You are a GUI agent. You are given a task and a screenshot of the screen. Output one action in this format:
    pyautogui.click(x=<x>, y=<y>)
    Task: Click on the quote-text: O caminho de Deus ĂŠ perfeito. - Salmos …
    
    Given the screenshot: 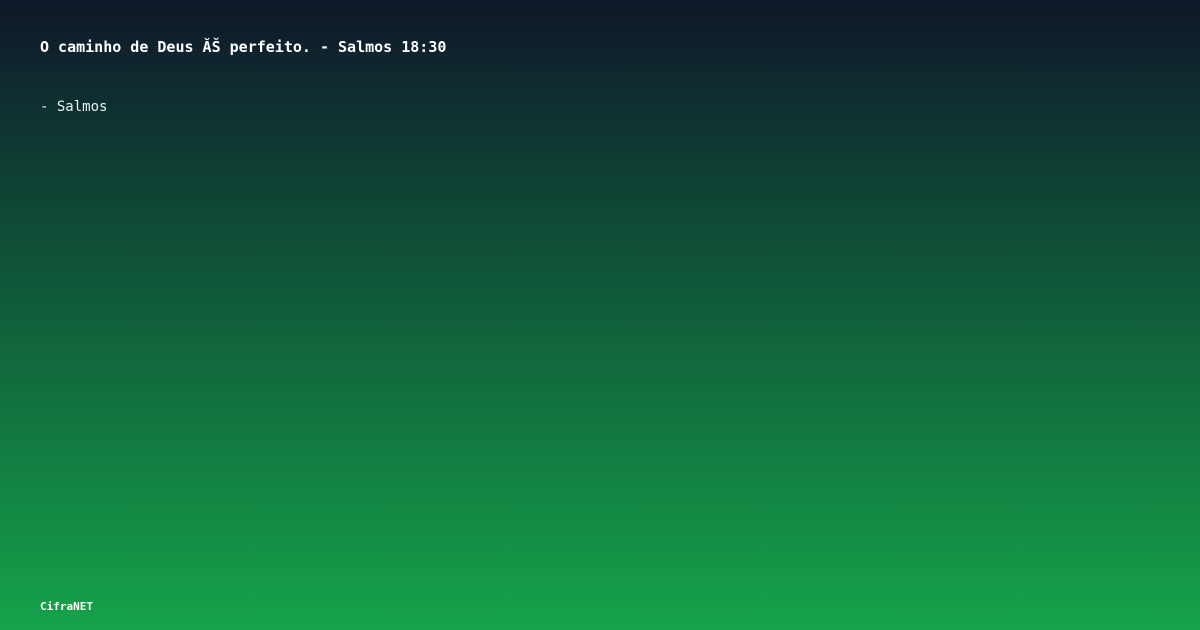 What is the action you would take?
    pyautogui.click(x=243, y=47)
    